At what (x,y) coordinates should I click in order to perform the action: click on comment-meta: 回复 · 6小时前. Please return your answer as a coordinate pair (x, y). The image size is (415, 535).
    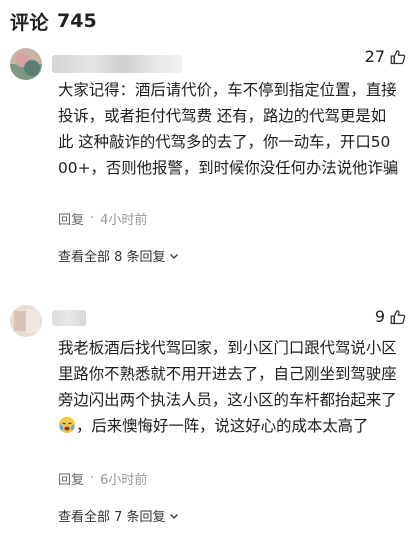
    Looking at the image, I should click on (102, 478).